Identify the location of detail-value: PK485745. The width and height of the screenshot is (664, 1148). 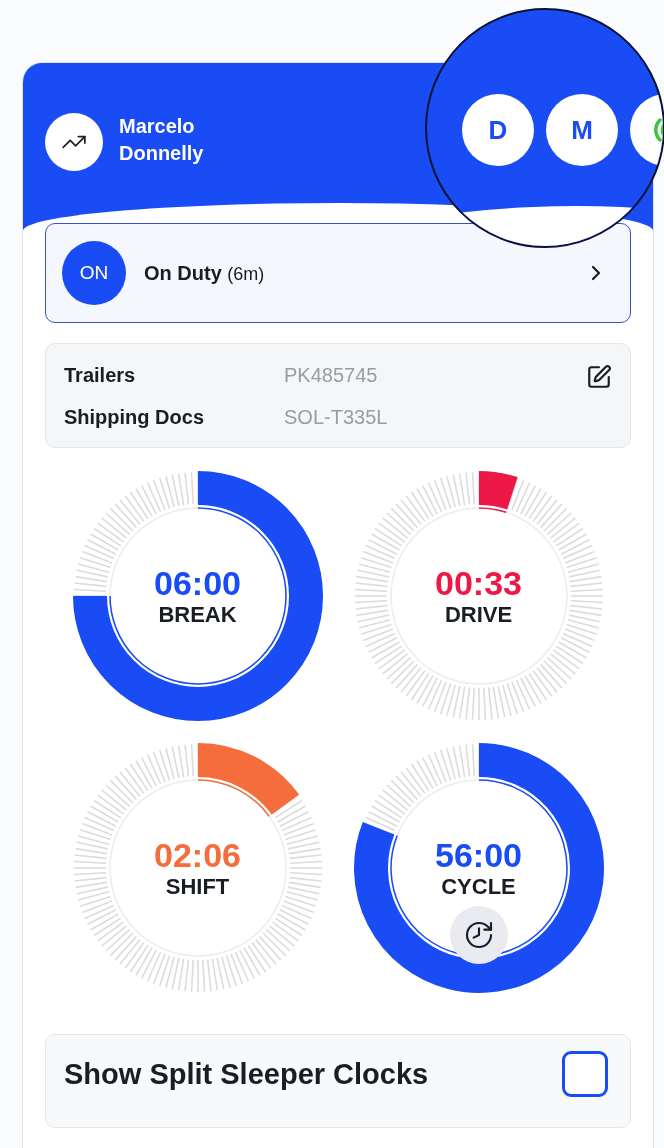
(331, 376).